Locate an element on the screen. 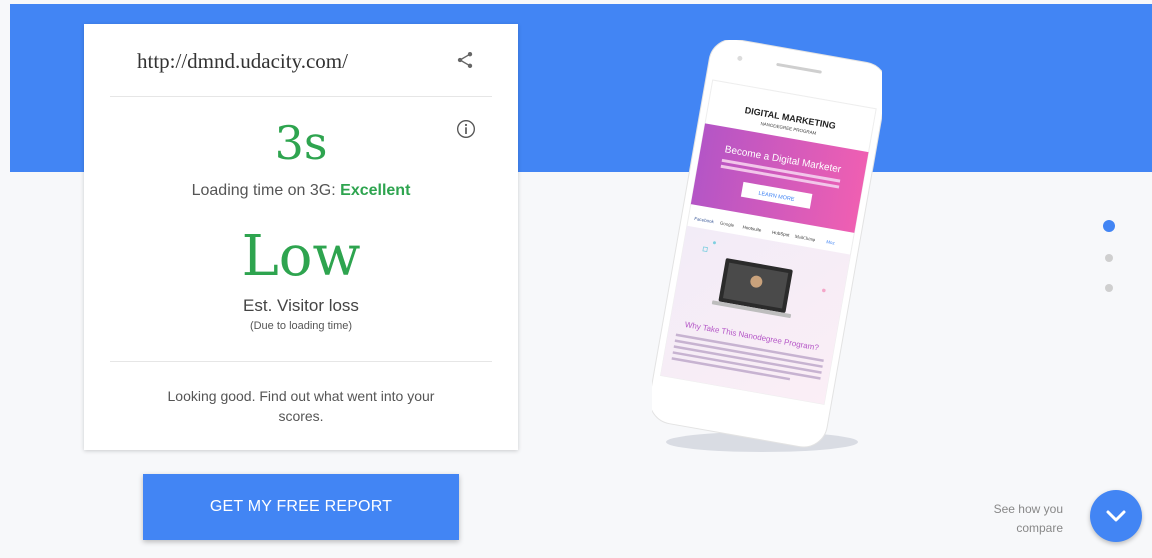 Image resolution: width=1152 pixels, height=558 pixels. compare-label-line: See how you is located at coordinates (1028, 509).